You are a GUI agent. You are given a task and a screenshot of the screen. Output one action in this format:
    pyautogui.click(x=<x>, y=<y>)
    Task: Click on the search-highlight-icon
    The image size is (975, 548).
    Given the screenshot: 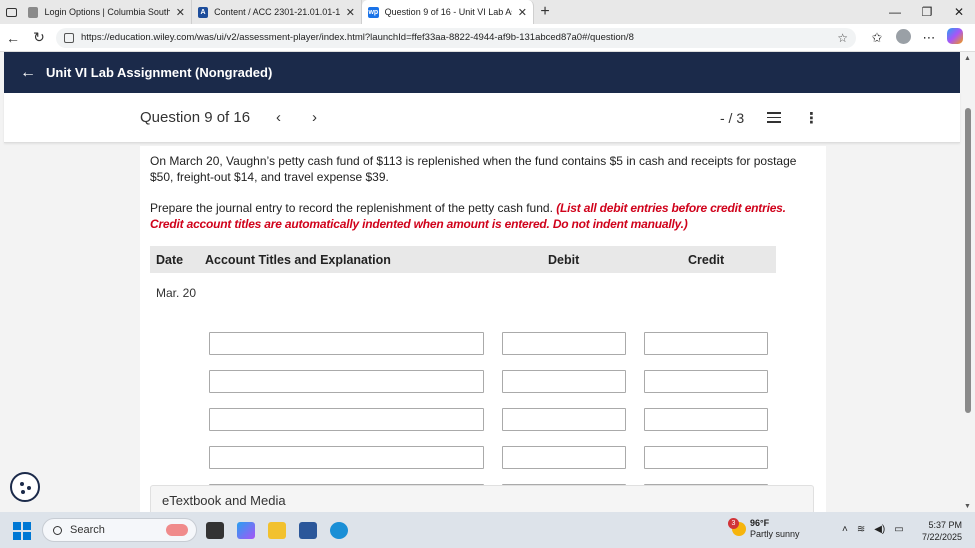 What is the action you would take?
    pyautogui.click(x=177, y=530)
    